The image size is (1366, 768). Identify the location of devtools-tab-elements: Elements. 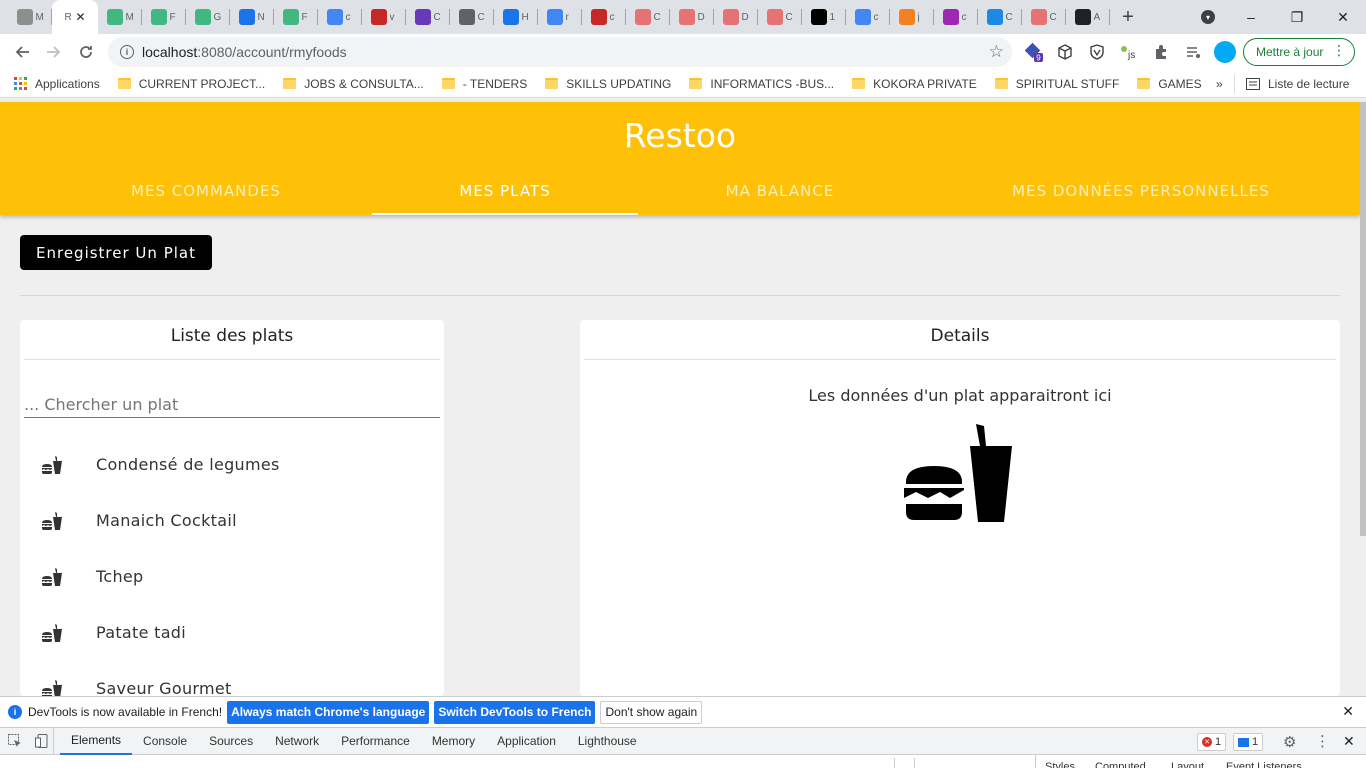
(96, 741).